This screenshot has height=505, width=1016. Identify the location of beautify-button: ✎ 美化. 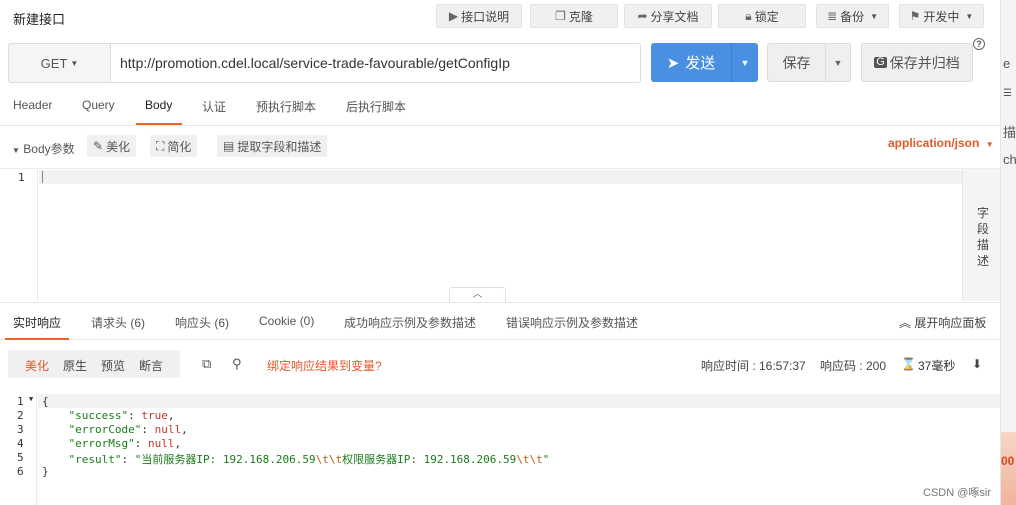
(112, 146).